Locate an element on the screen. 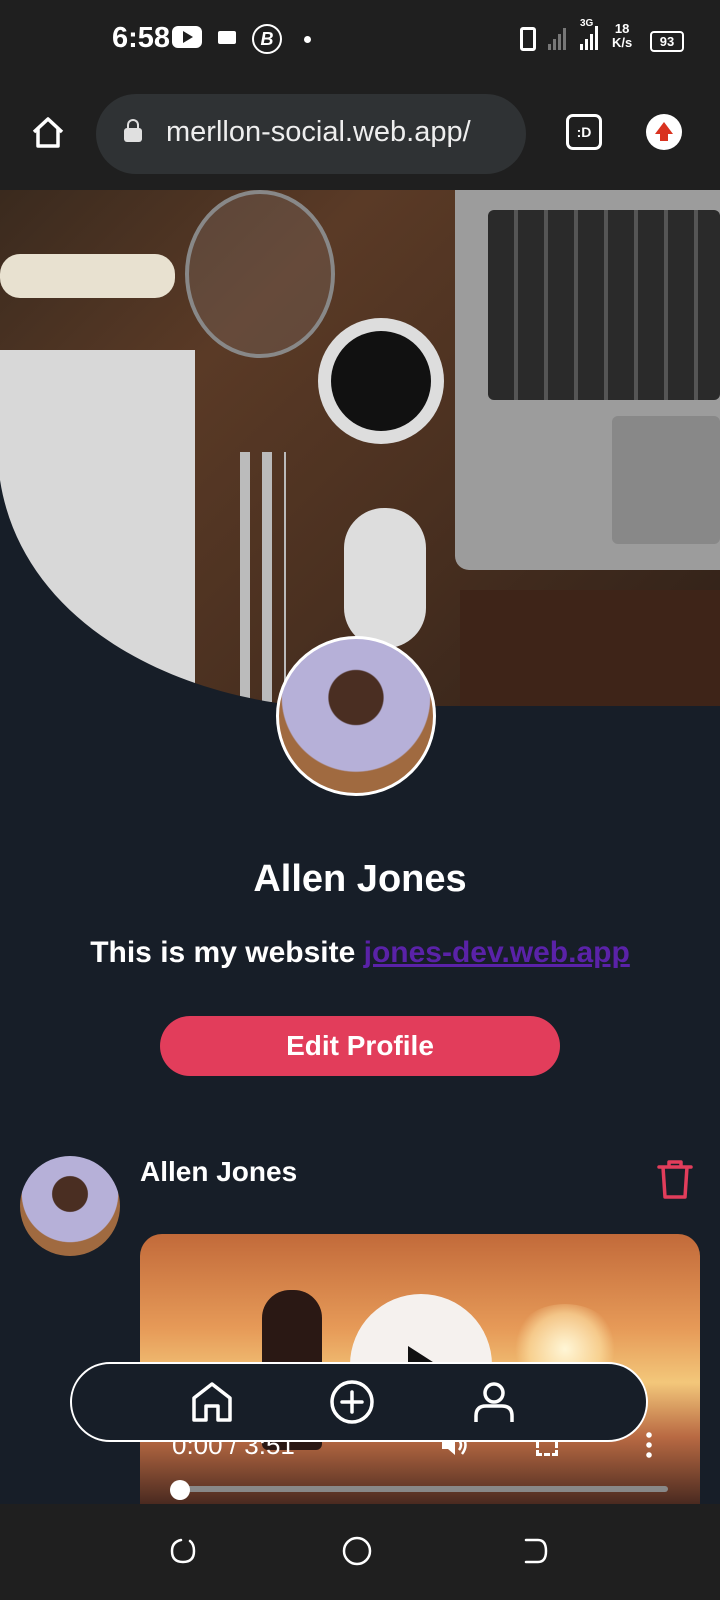 The width and height of the screenshot is (720, 1600). user-icon is located at coordinates (494, 1402).